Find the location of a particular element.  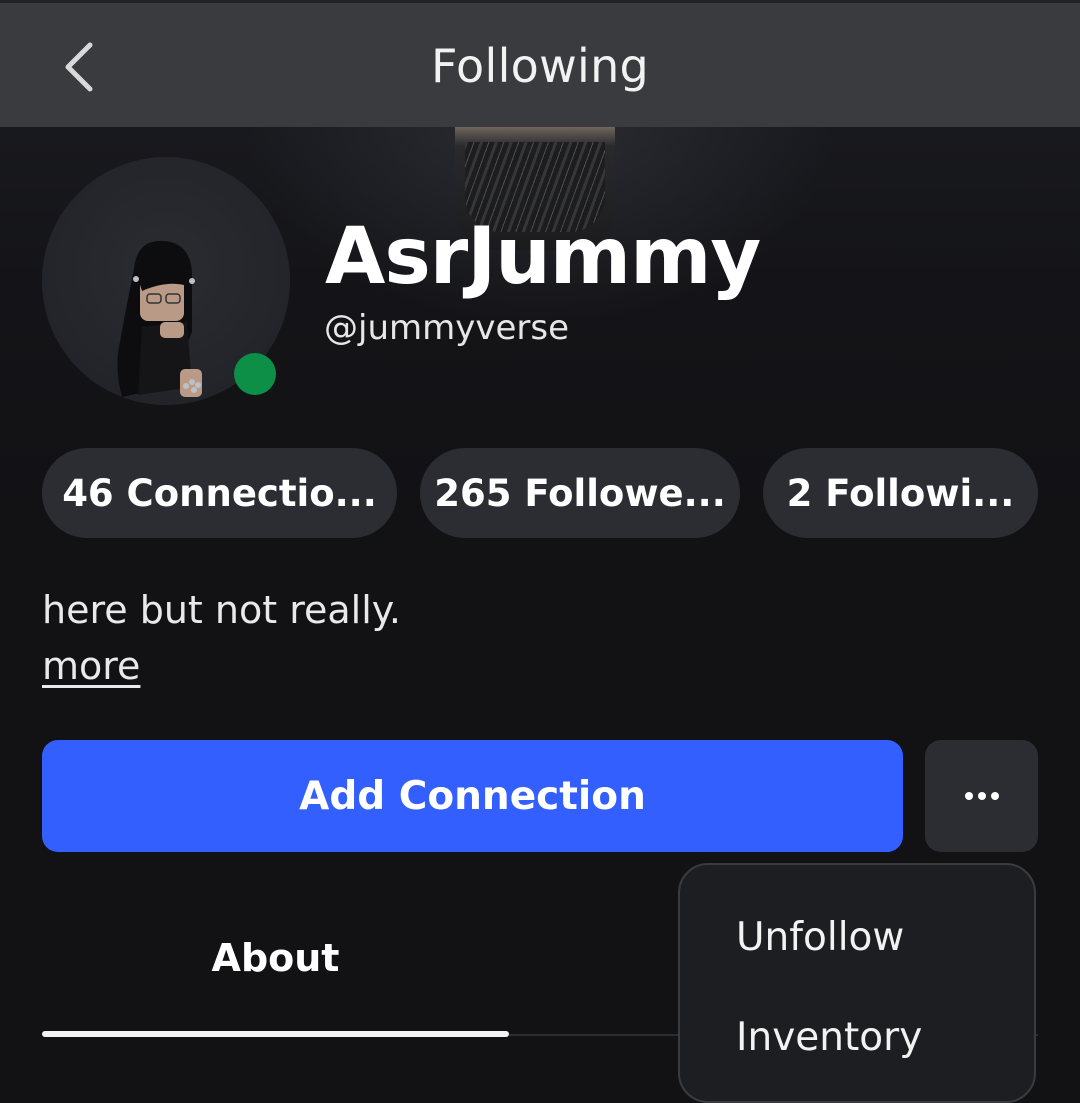

bio-more-link: more is located at coordinates (91, 666).